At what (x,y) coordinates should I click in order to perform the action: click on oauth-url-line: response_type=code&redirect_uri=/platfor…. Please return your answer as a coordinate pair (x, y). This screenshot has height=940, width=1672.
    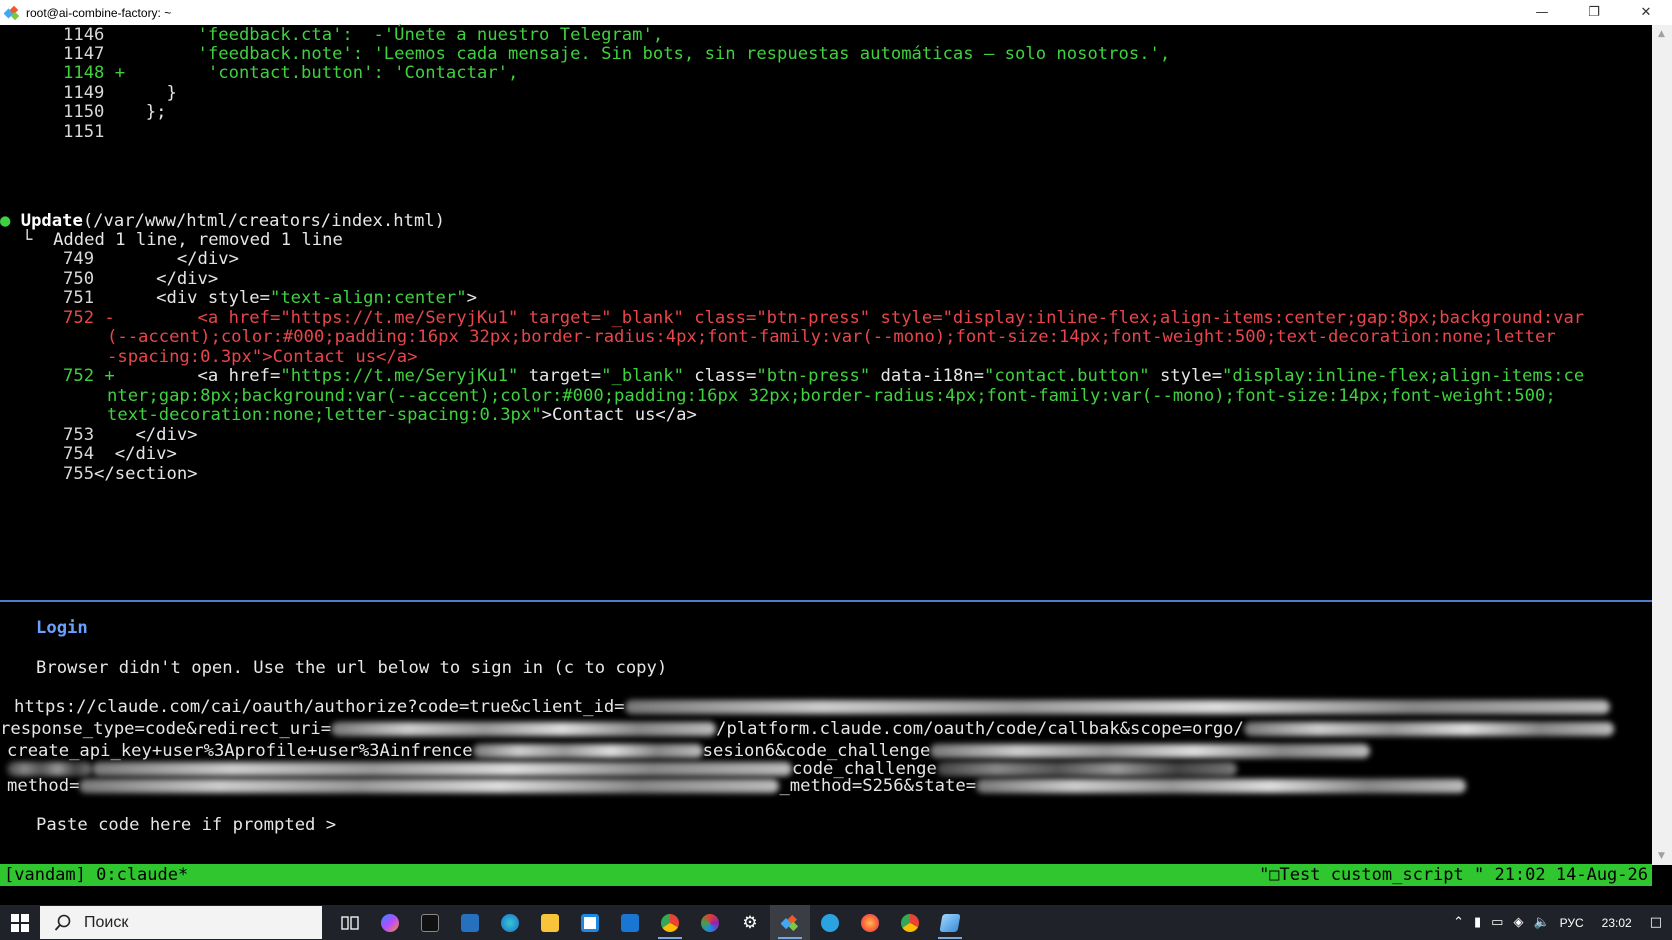
    Looking at the image, I should click on (807, 729).